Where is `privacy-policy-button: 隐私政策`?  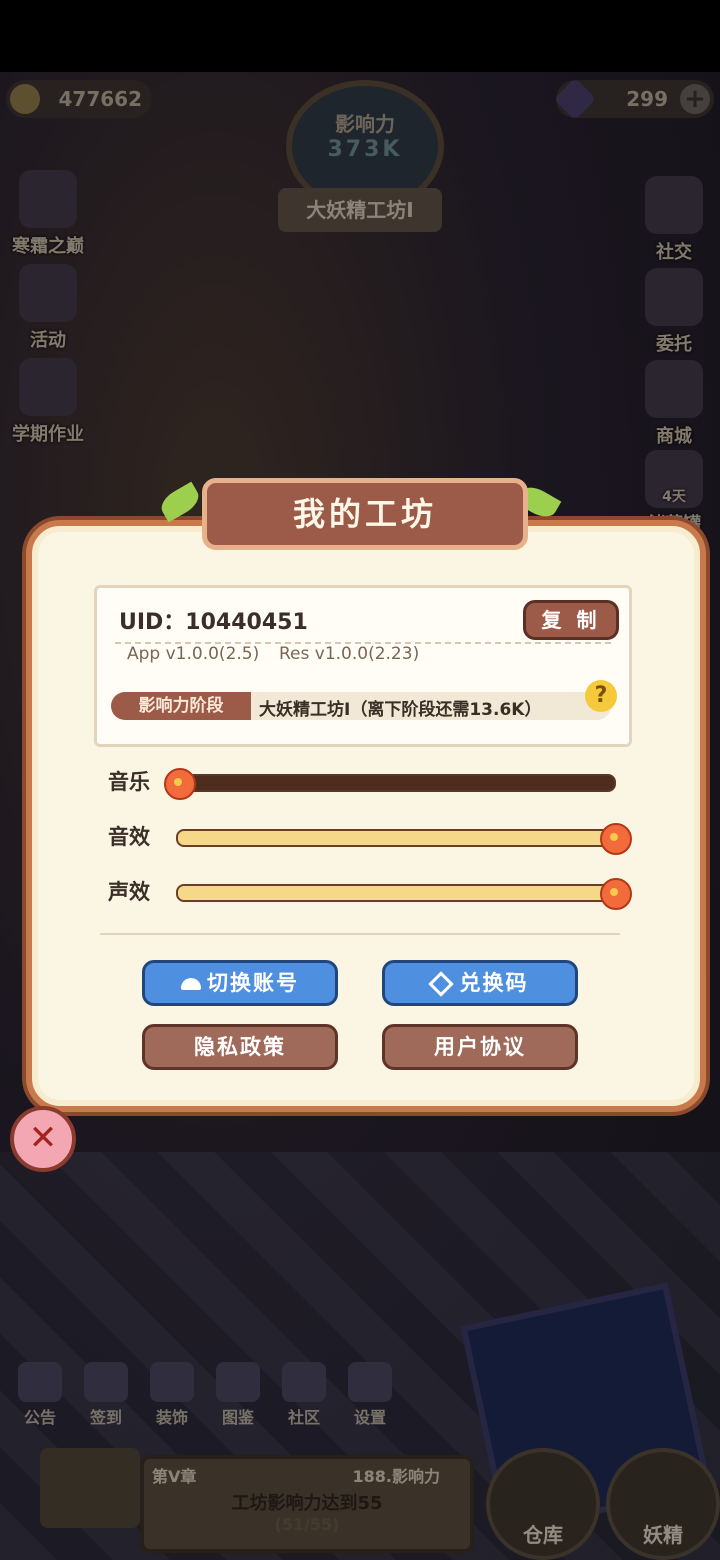
privacy-policy-button: 隐私政策 is located at coordinates (240, 1047).